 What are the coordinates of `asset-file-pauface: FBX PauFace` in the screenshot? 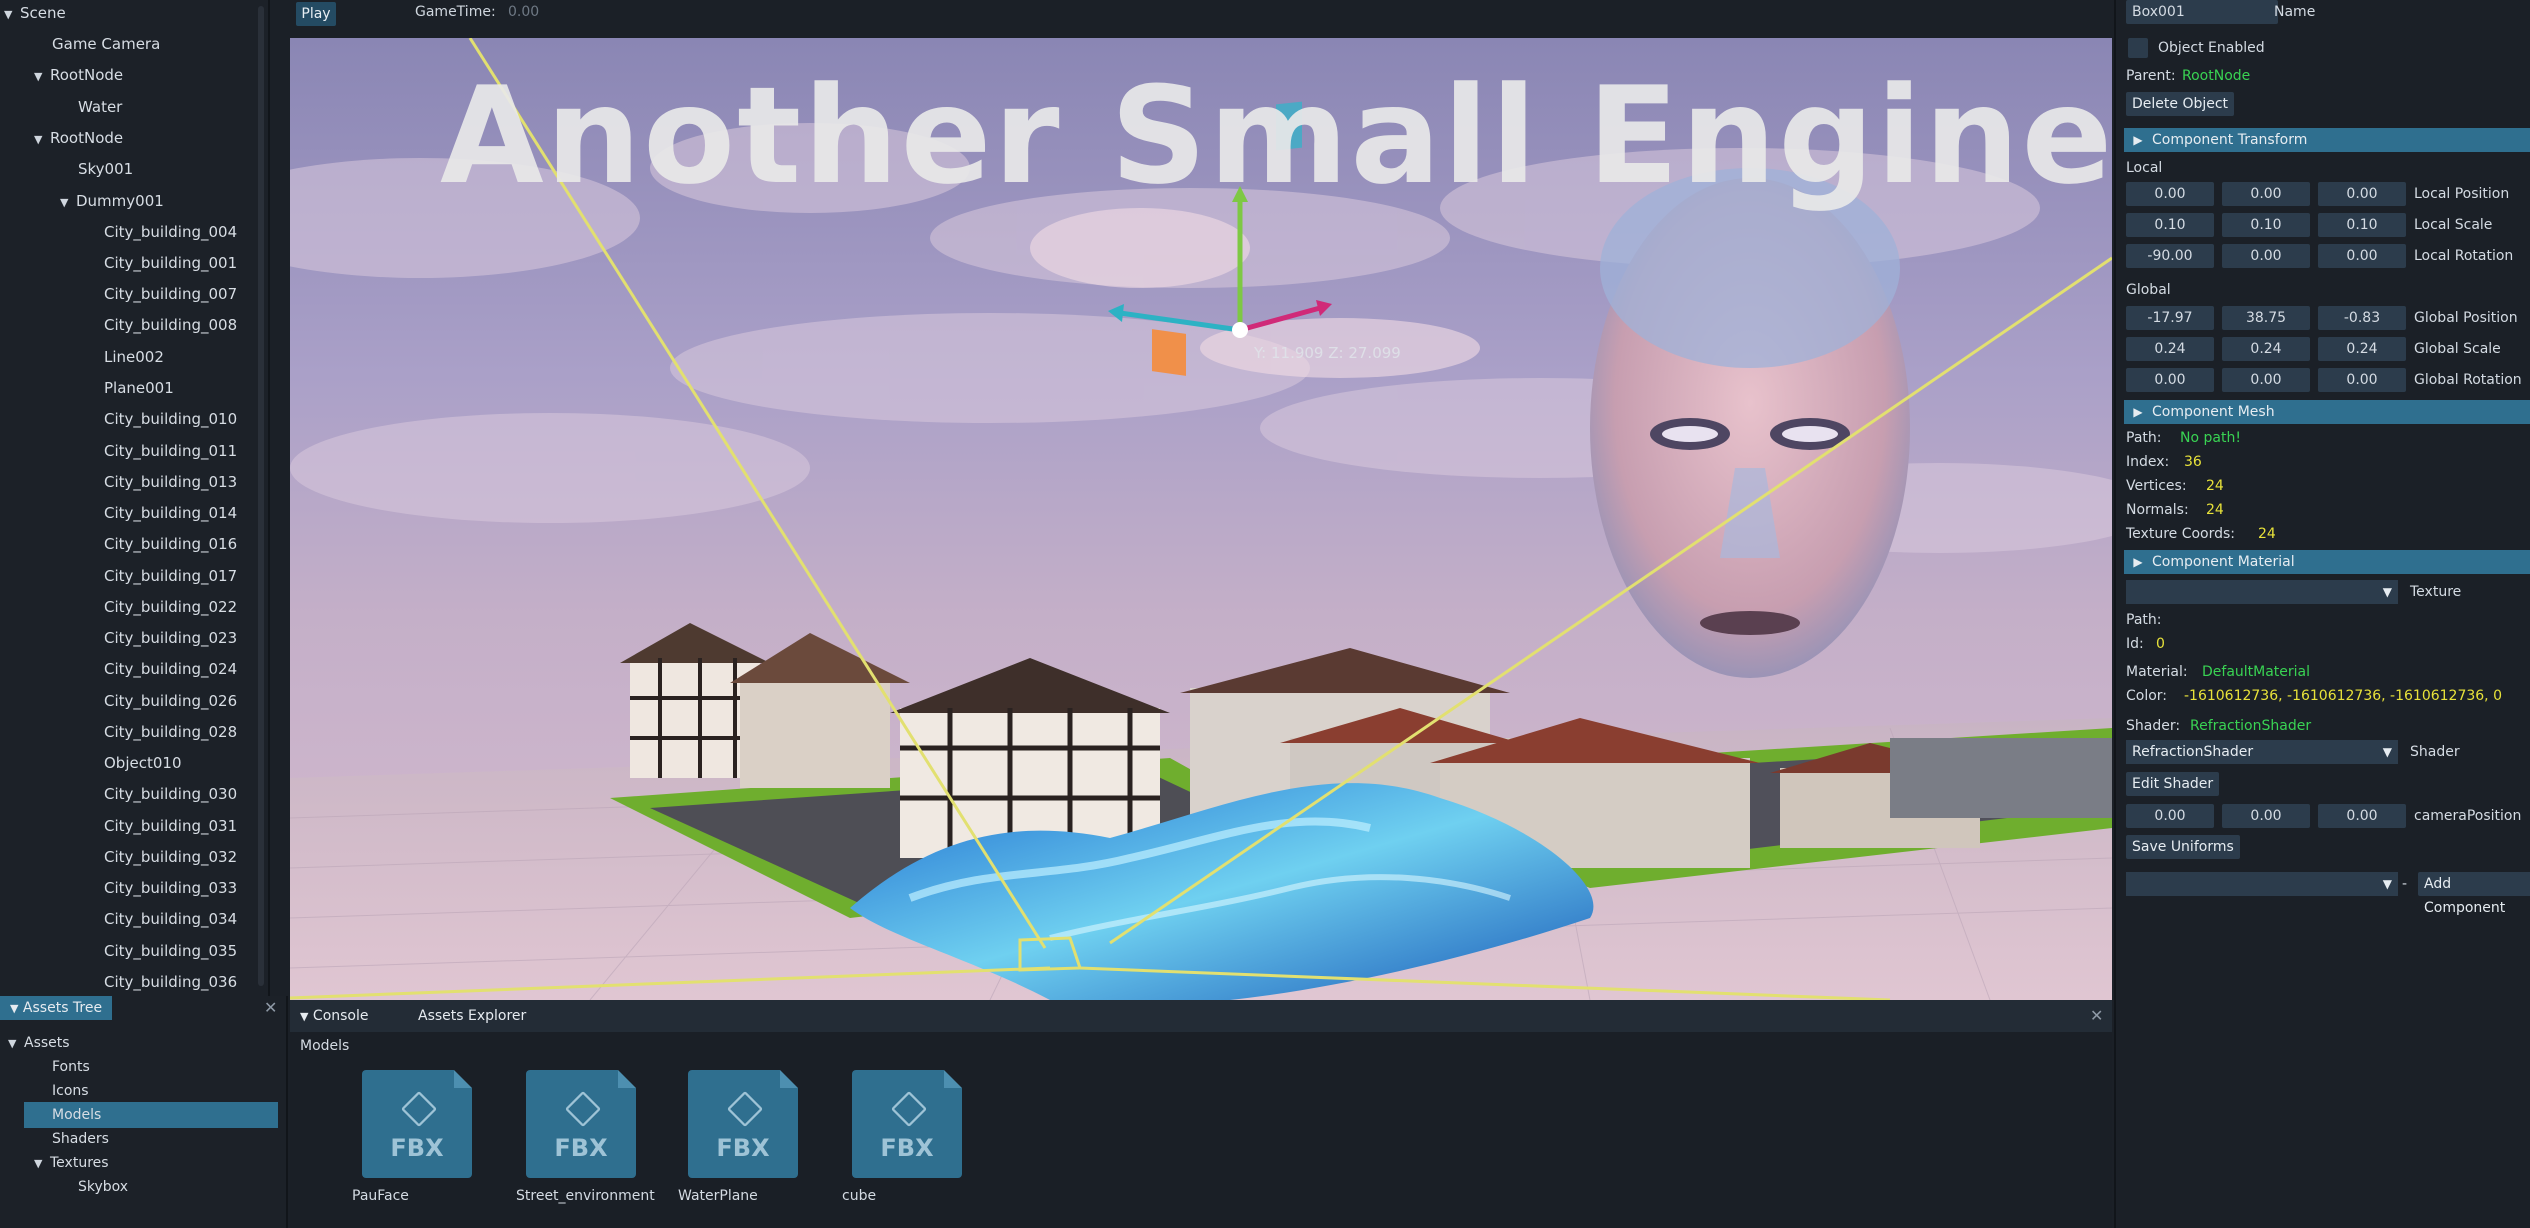 It's located at (412, 1137).